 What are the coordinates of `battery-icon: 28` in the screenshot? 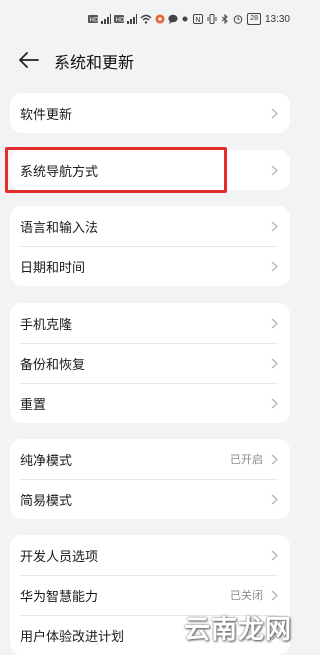 It's located at (254, 19).